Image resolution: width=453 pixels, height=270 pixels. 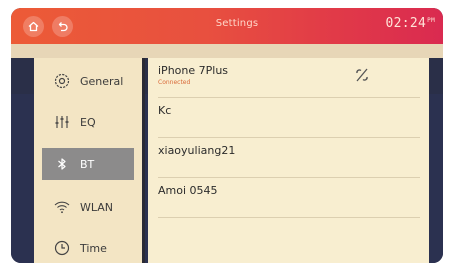 What do you see at coordinates (197, 150) in the screenshot?
I see `device-name: xiaoyuliang21` at bounding box center [197, 150].